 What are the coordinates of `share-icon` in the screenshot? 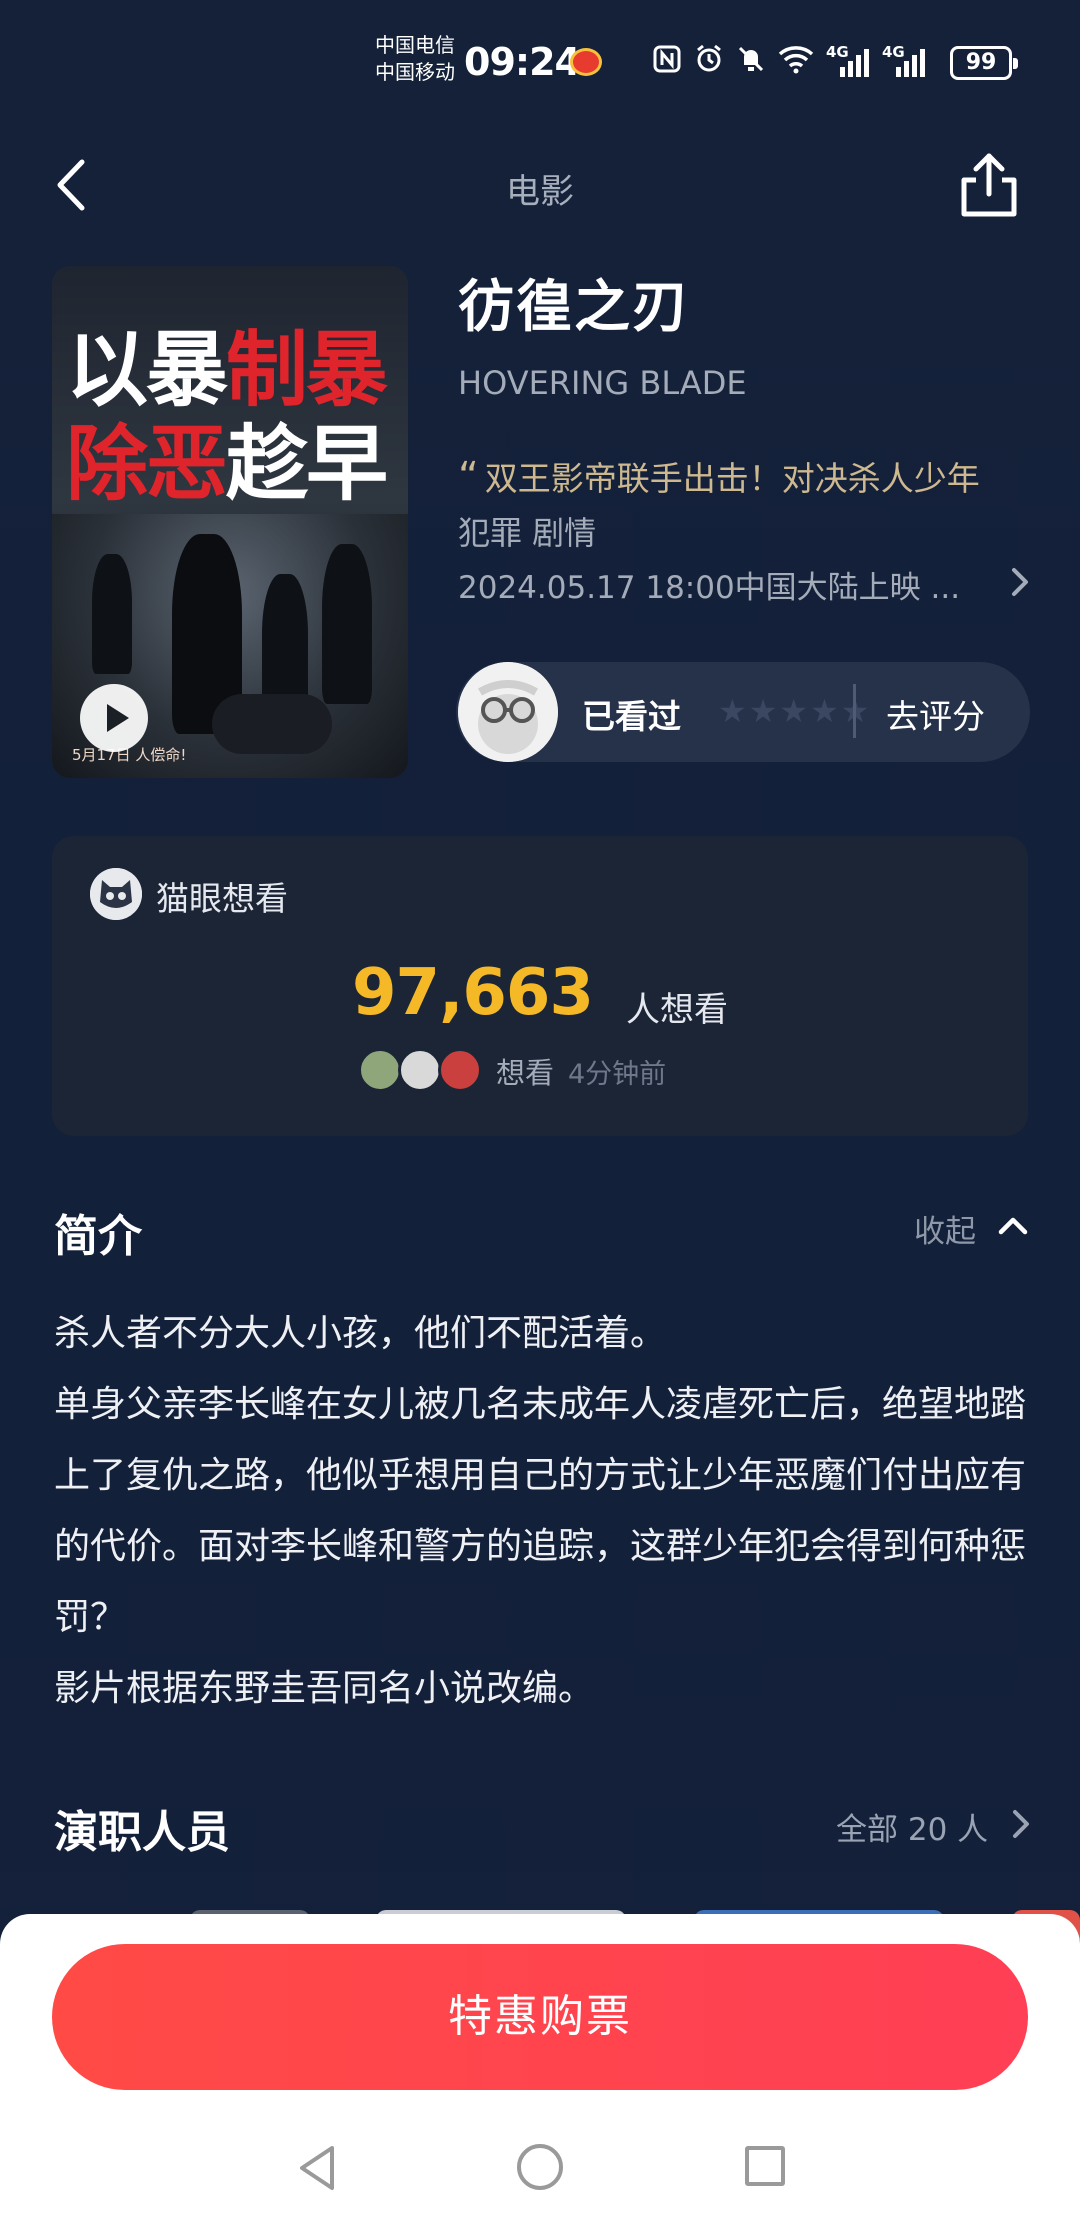 It's located at (989, 185).